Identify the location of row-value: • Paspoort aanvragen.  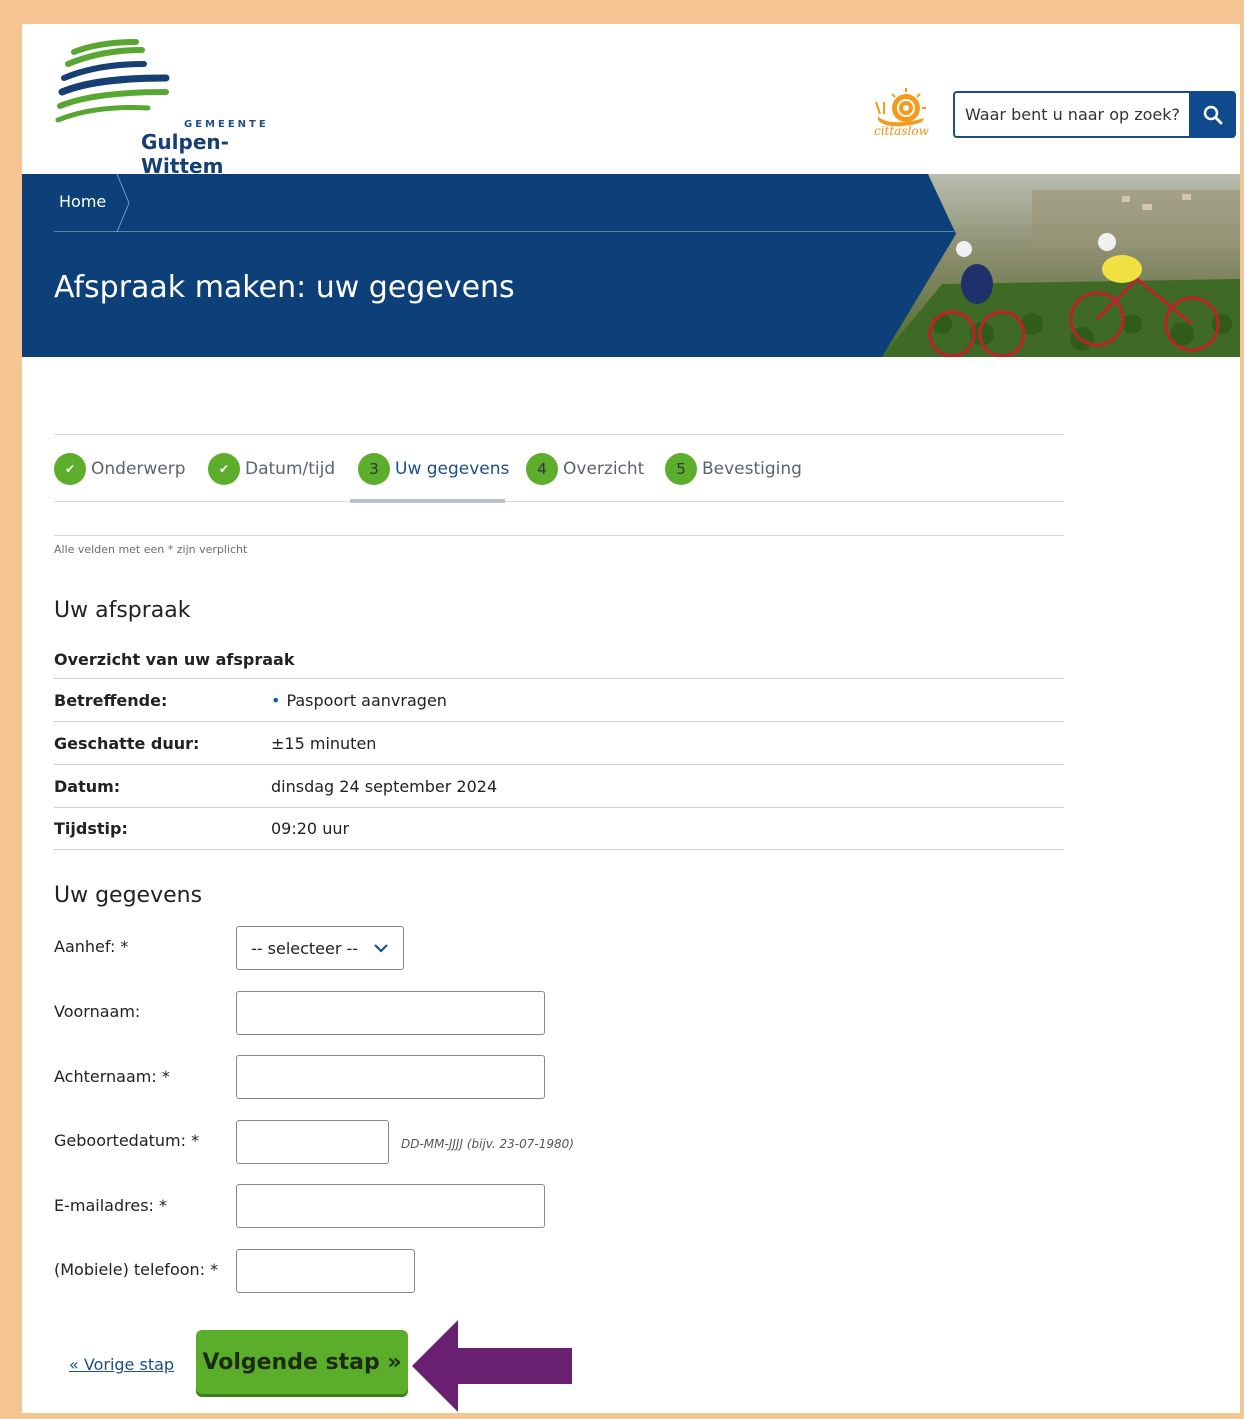
(359, 700).